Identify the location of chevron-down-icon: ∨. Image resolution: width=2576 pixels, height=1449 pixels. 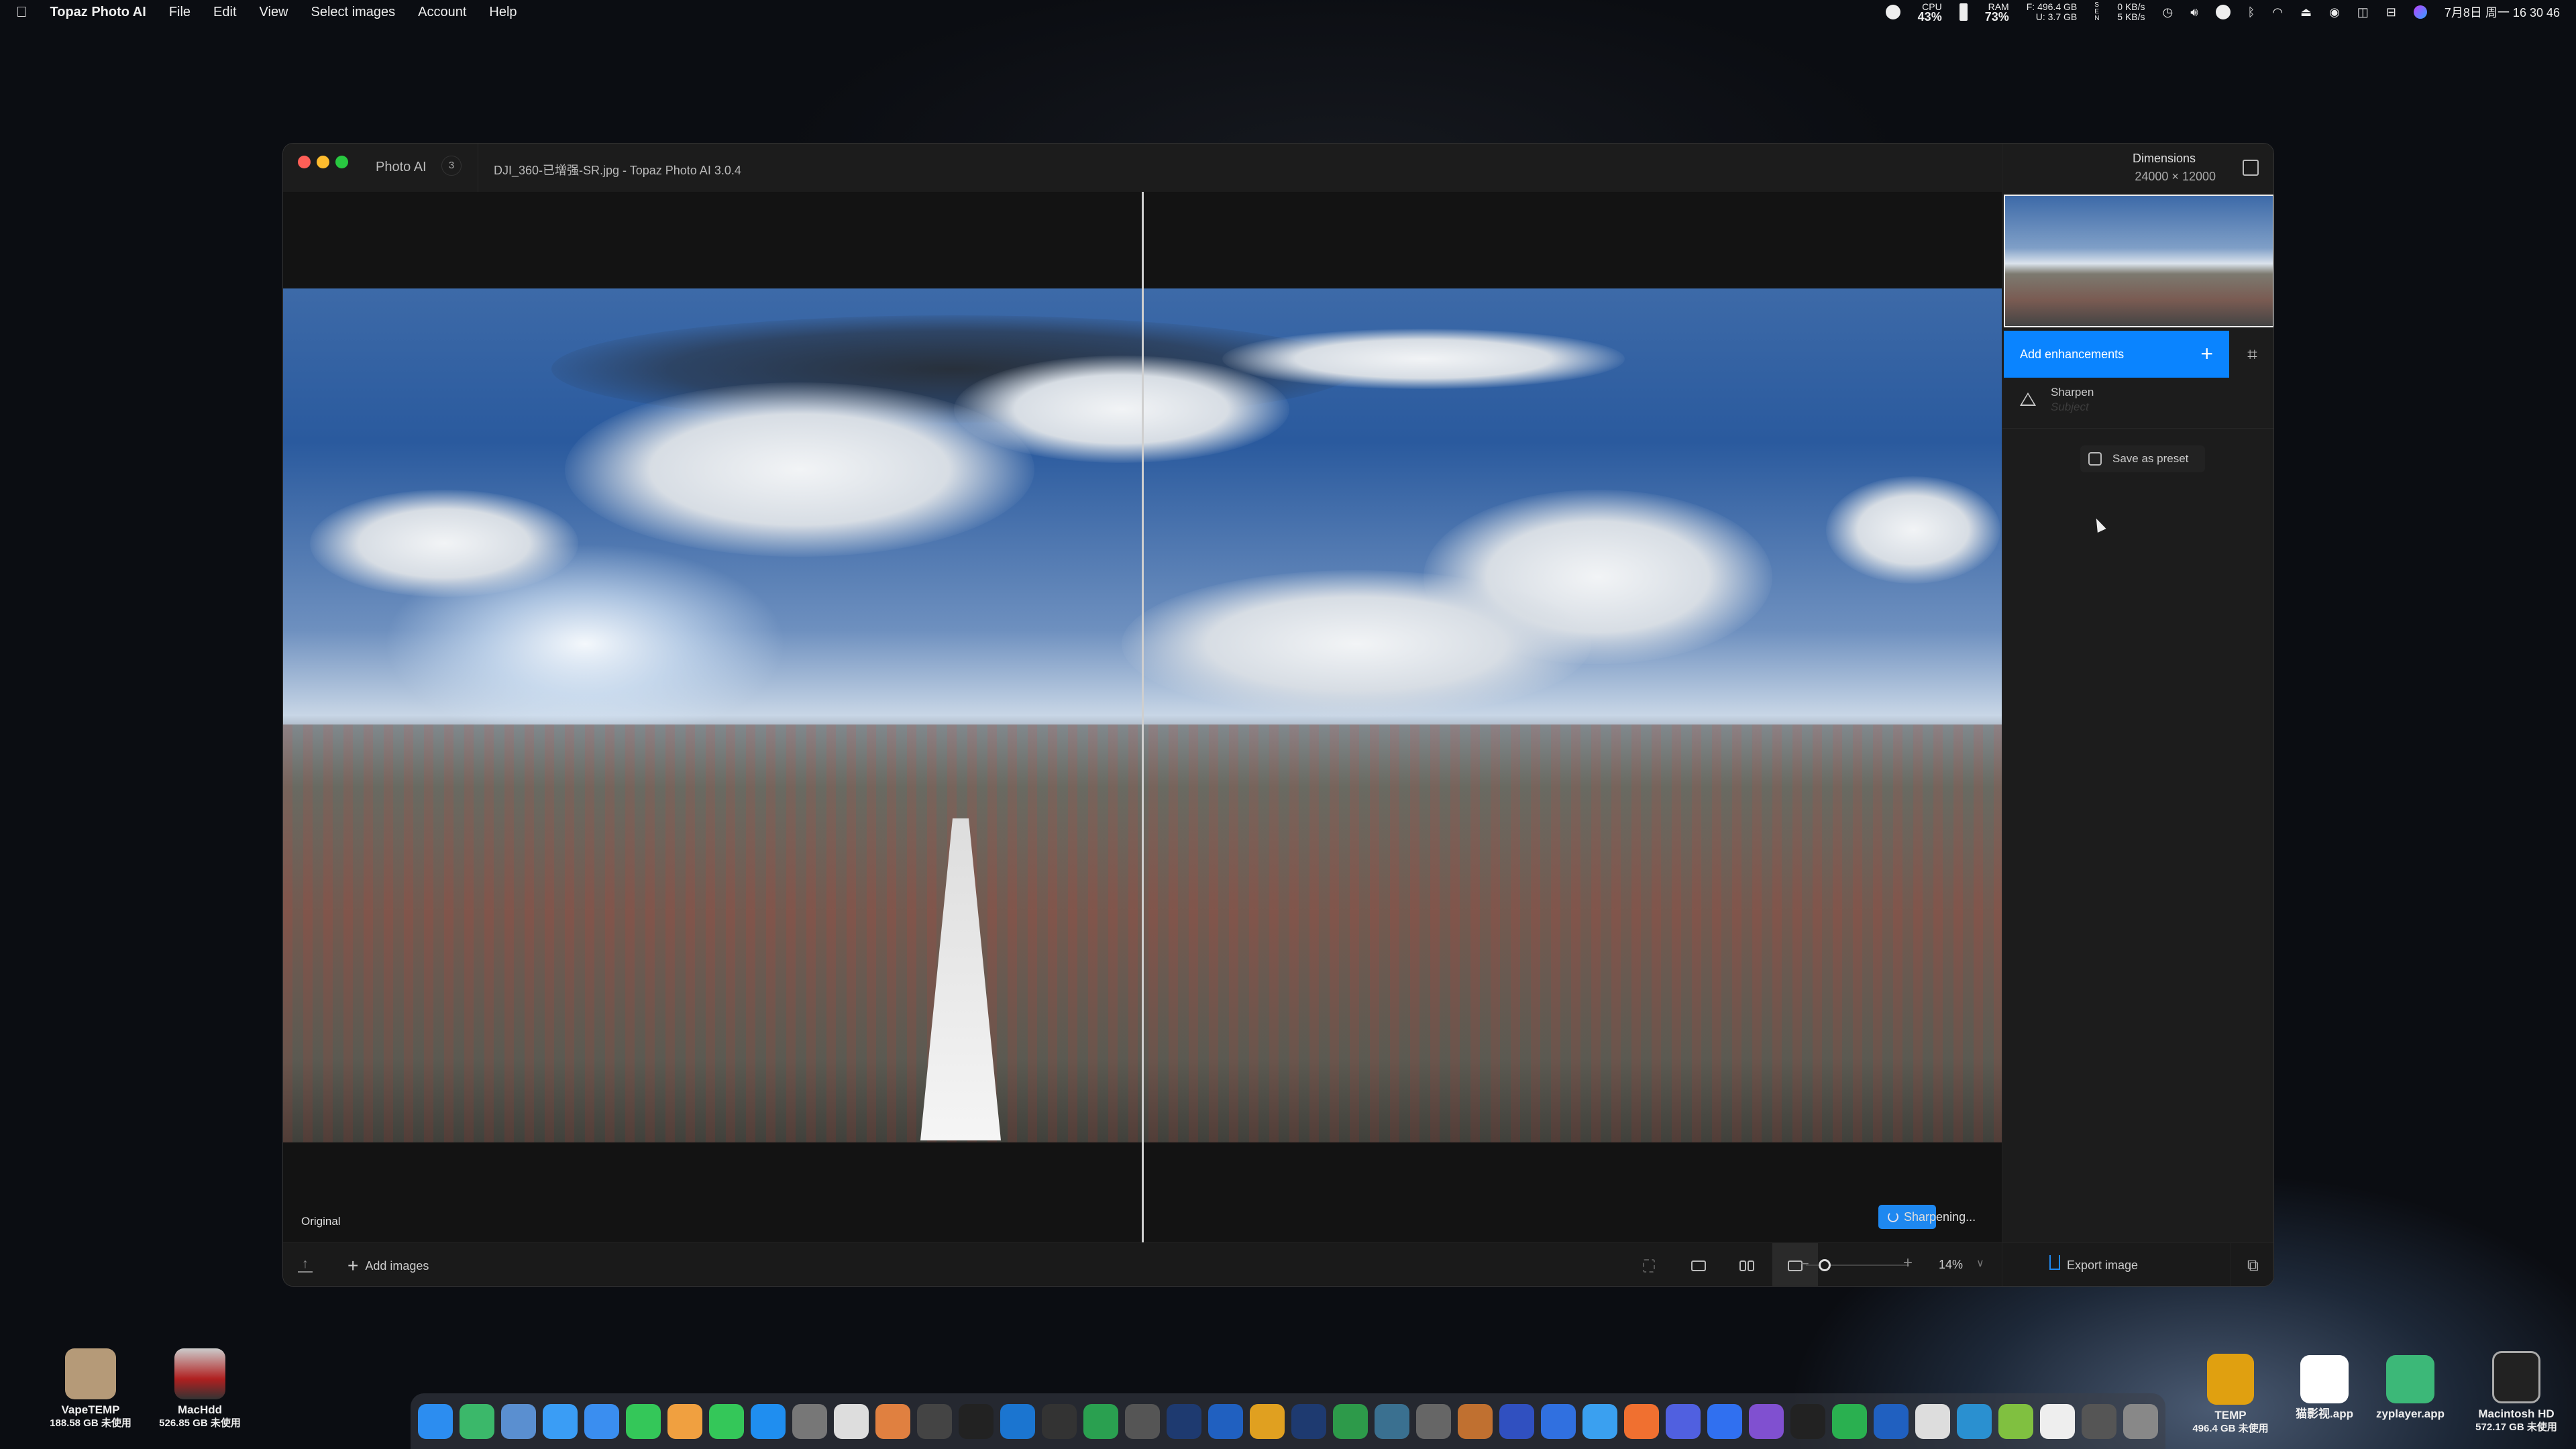
(1980, 1263).